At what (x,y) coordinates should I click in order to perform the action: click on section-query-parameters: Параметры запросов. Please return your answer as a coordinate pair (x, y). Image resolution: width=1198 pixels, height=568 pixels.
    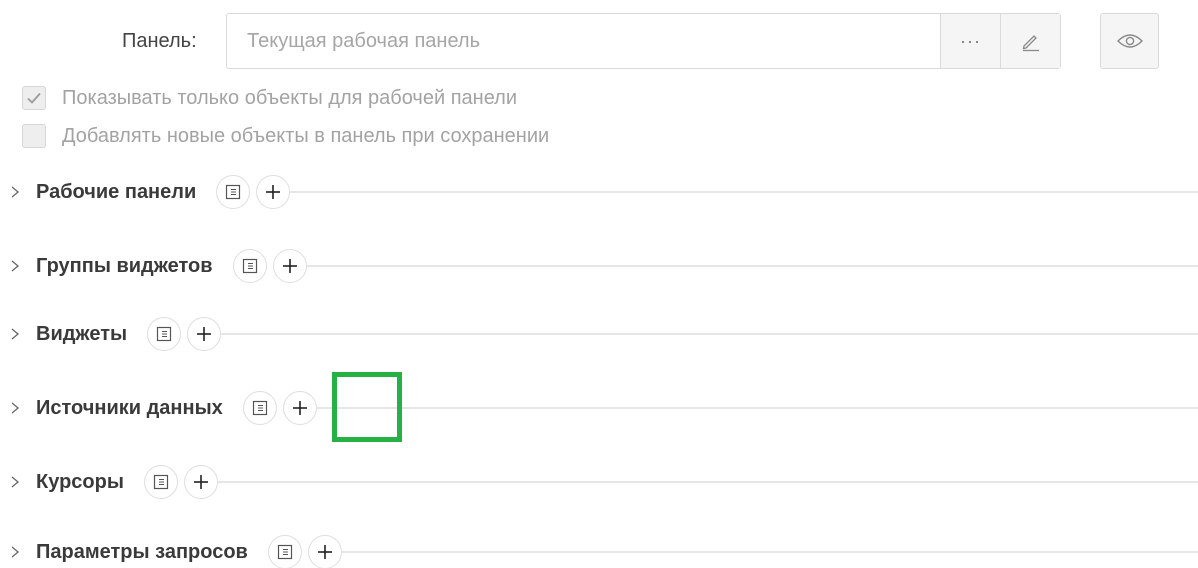
    Looking at the image, I should click on (599, 550).